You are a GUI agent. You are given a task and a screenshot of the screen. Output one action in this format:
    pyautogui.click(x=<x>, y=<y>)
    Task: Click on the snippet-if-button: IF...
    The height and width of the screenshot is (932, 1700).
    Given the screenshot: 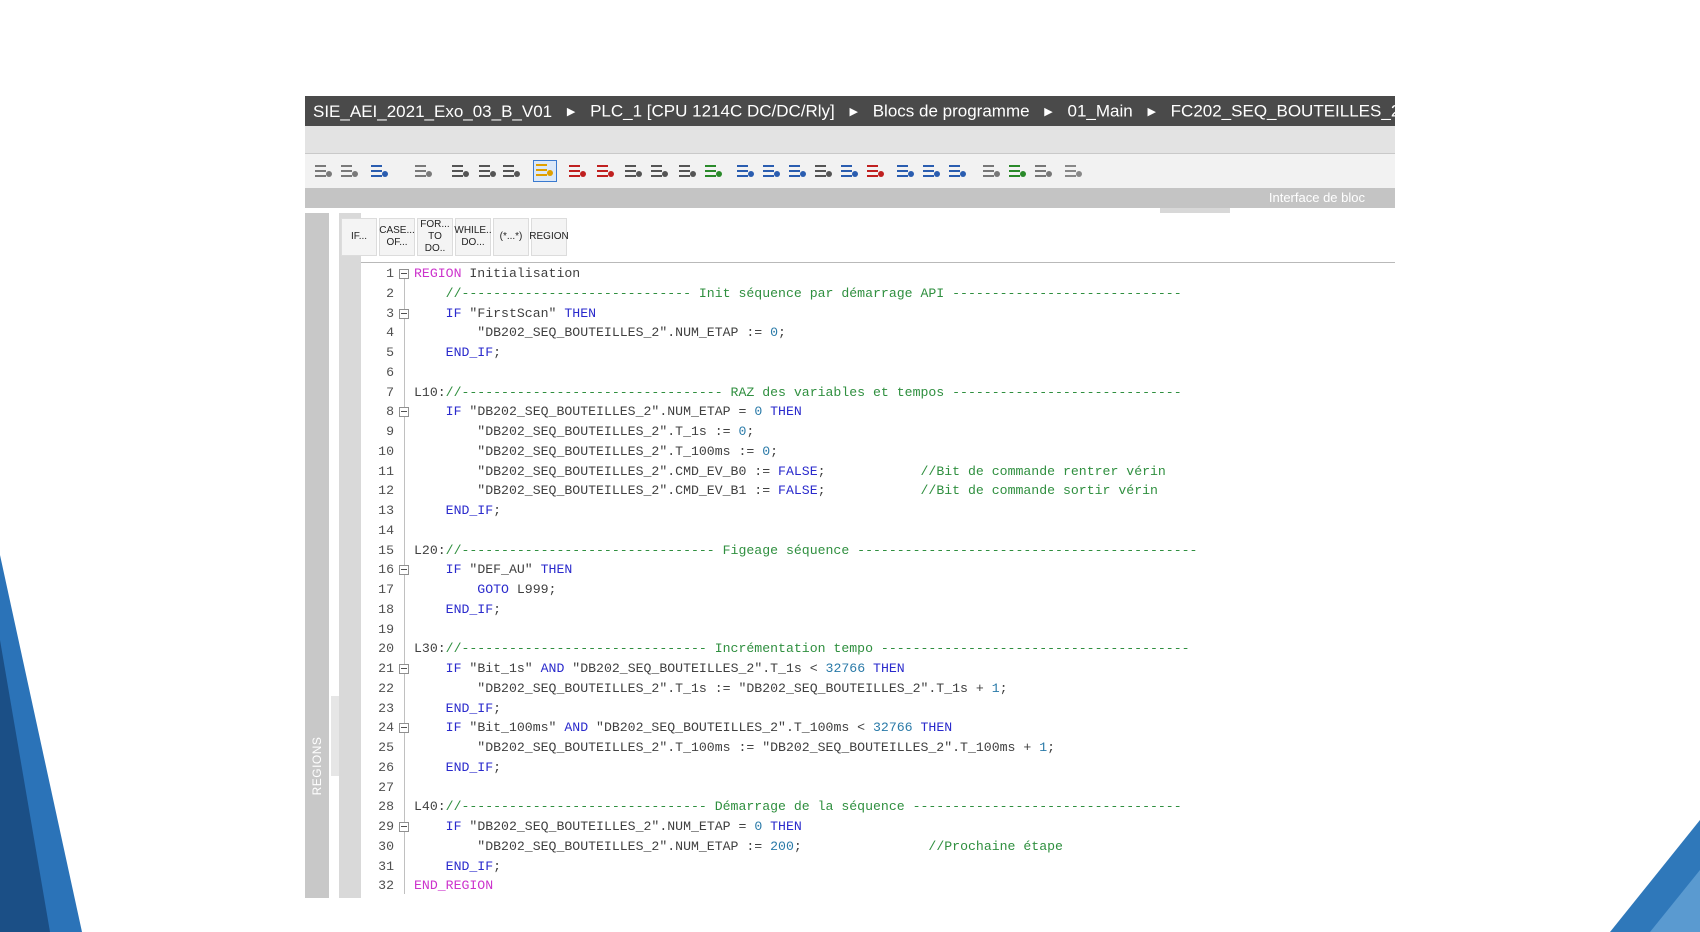 What is the action you would take?
    pyautogui.click(x=359, y=237)
    